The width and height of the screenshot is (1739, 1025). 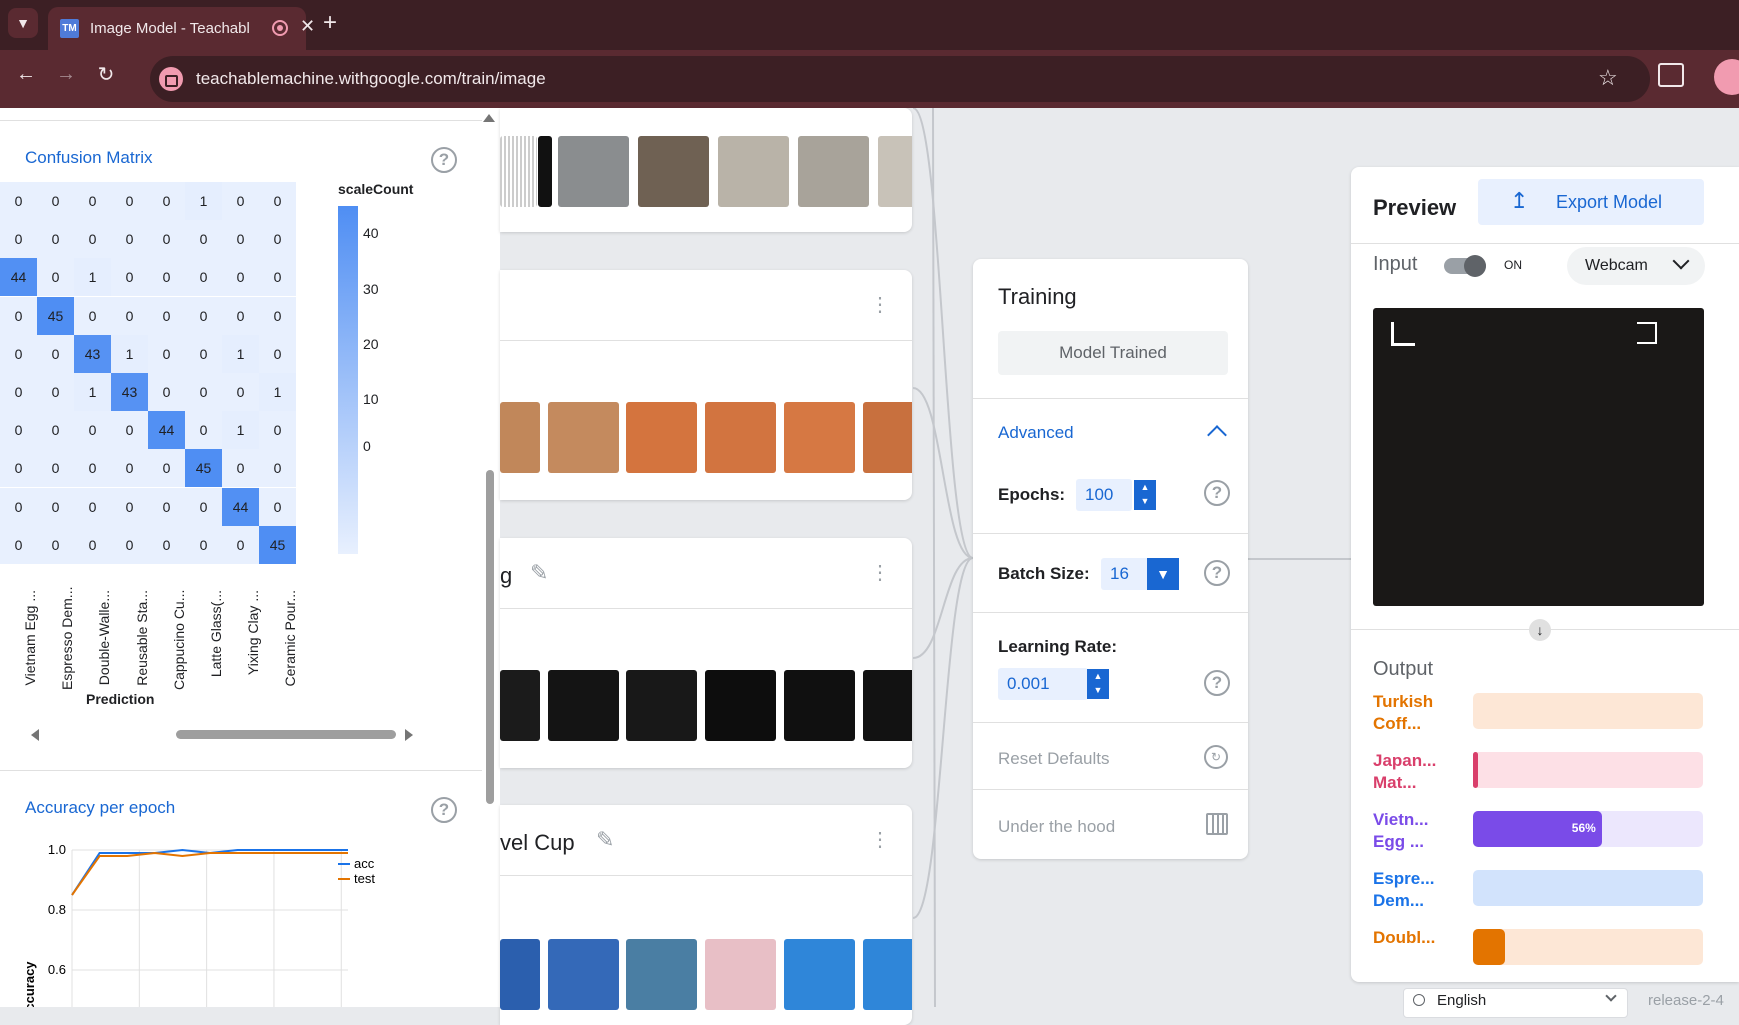 What do you see at coordinates (1636, 266) in the screenshot?
I see `source-dropdown: Webcam` at bounding box center [1636, 266].